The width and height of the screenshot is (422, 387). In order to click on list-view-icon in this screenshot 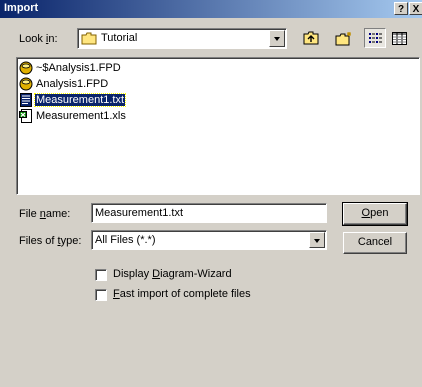, I will do `click(375, 38)`.